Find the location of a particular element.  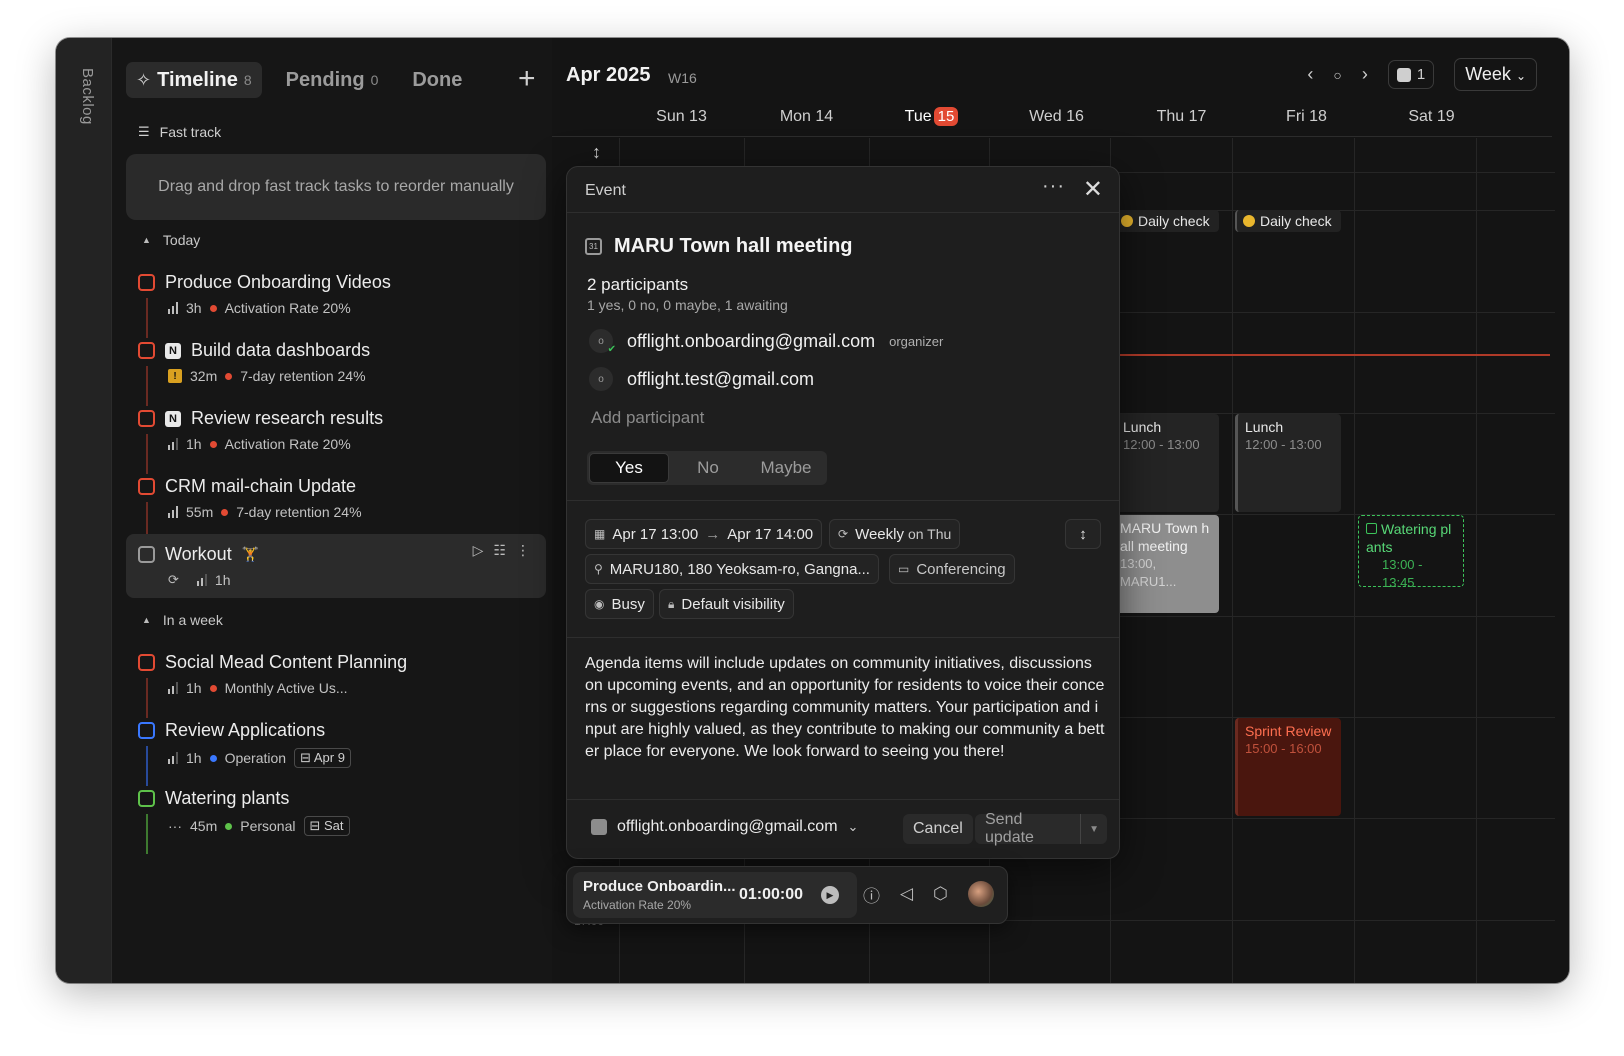

today-circle-icon: ○ is located at coordinates (1337, 75).